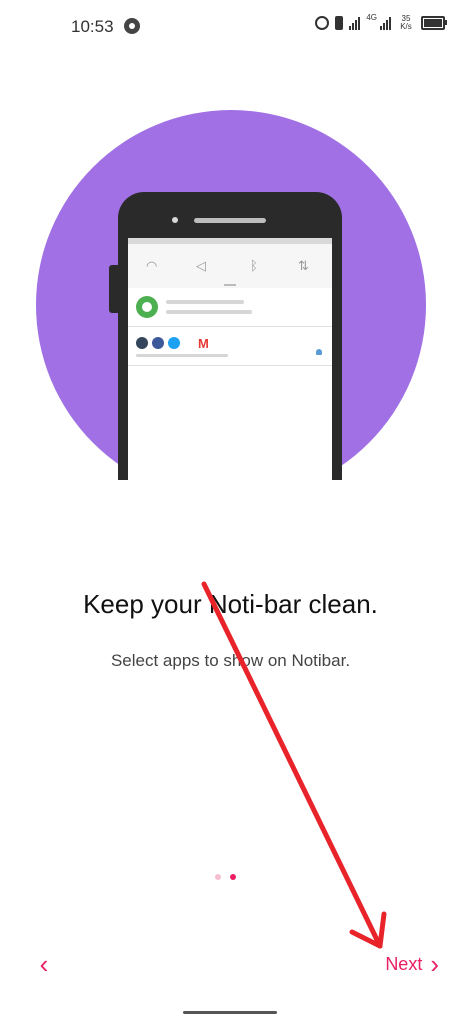 This screenshot has height=1024, width=461. I want to click on previous-button: ‹, so click(44, 964).